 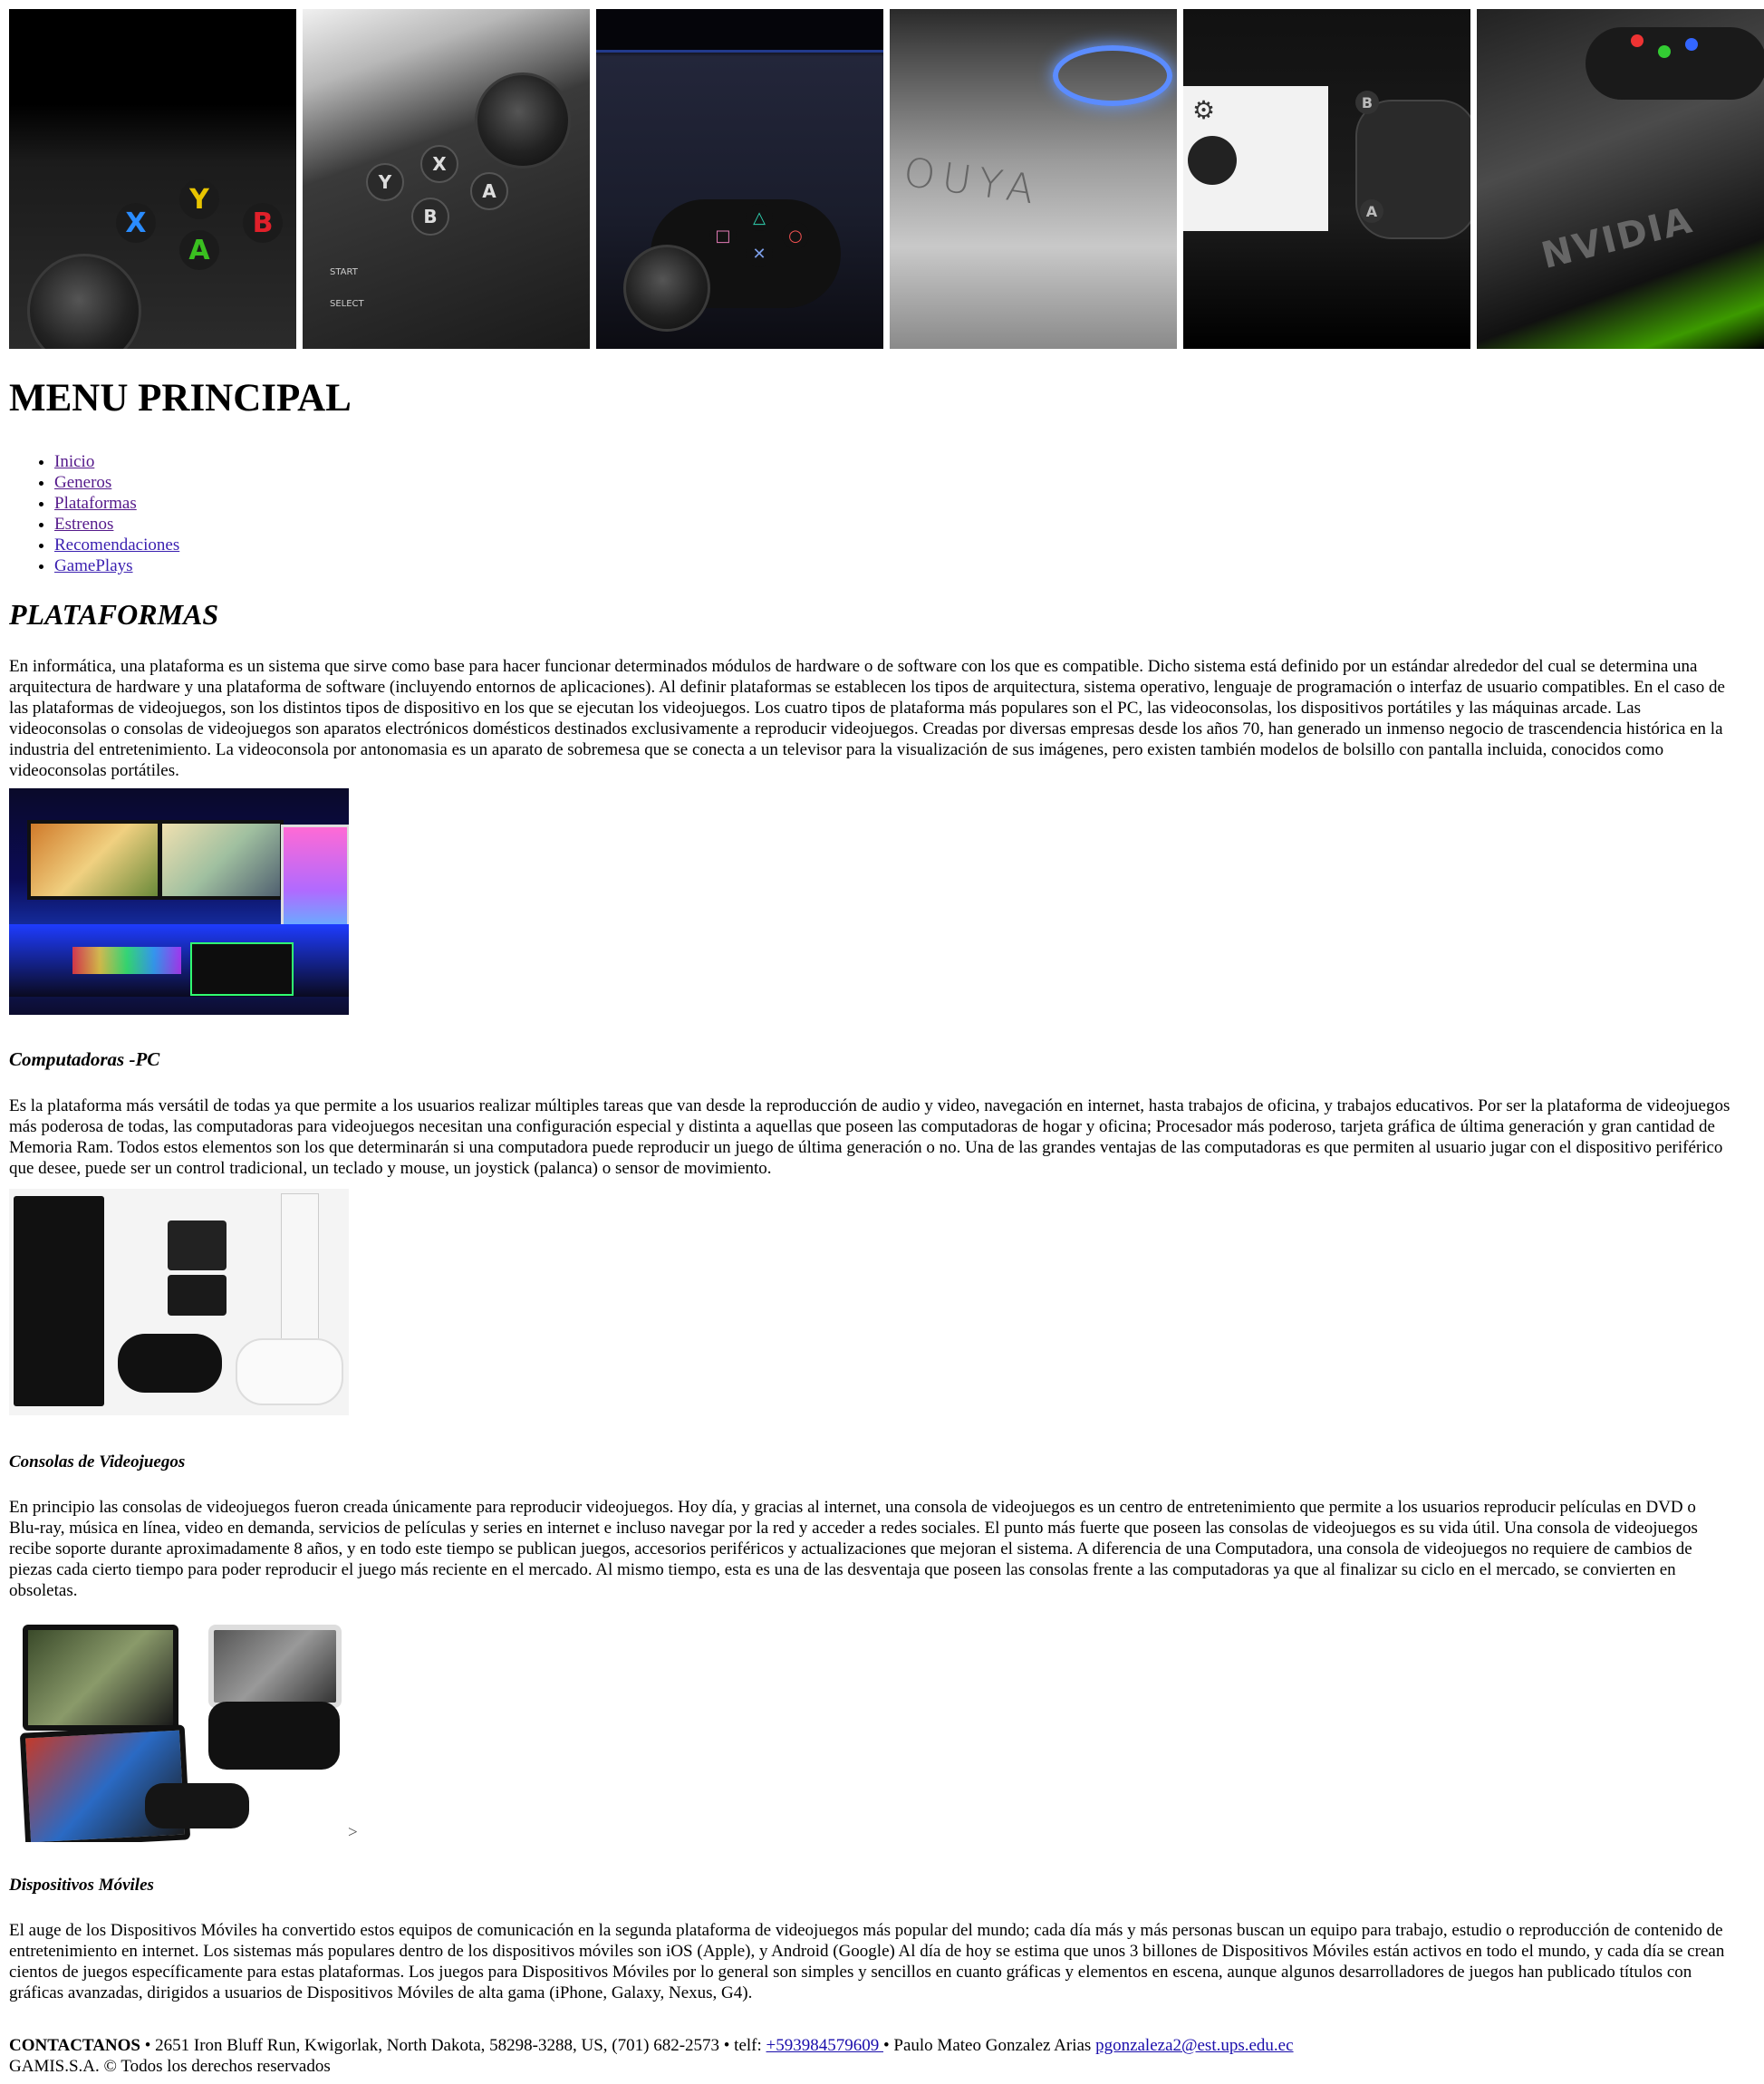 I want to click on nav-link-estrenos: Estrenos, so click(x=83, y=524).